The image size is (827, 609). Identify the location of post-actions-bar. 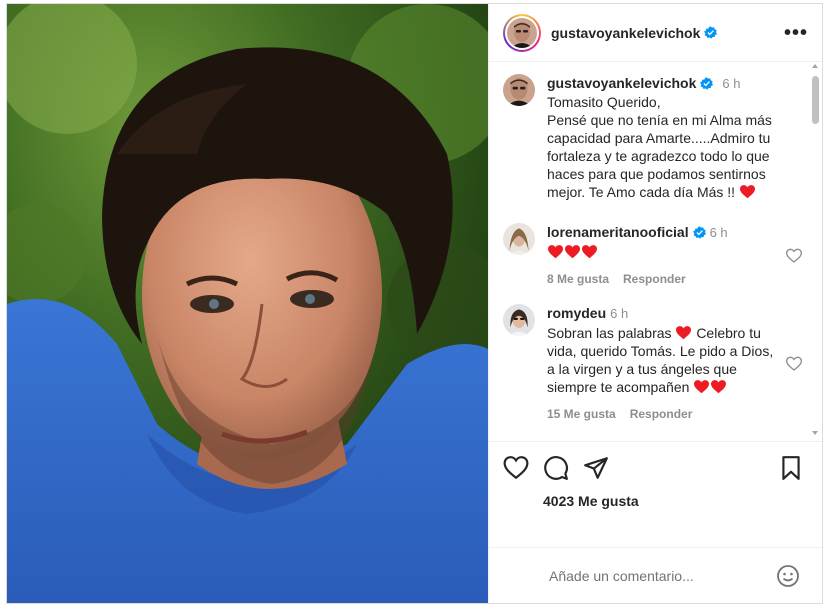
(655, 467).